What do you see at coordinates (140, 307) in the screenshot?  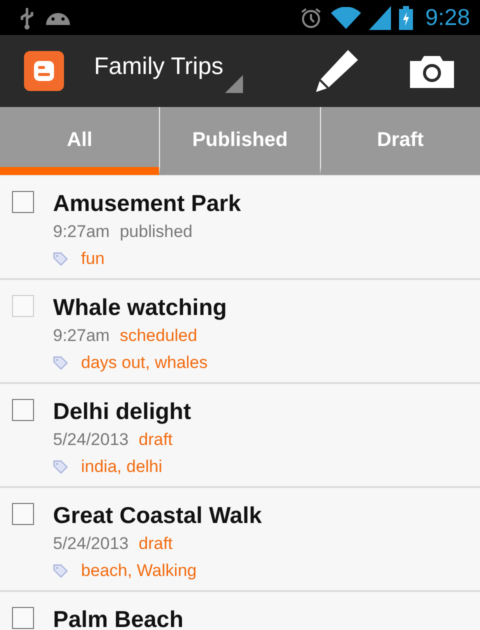 I see `post-title: Whale watching` at bounding box center [140, 307].